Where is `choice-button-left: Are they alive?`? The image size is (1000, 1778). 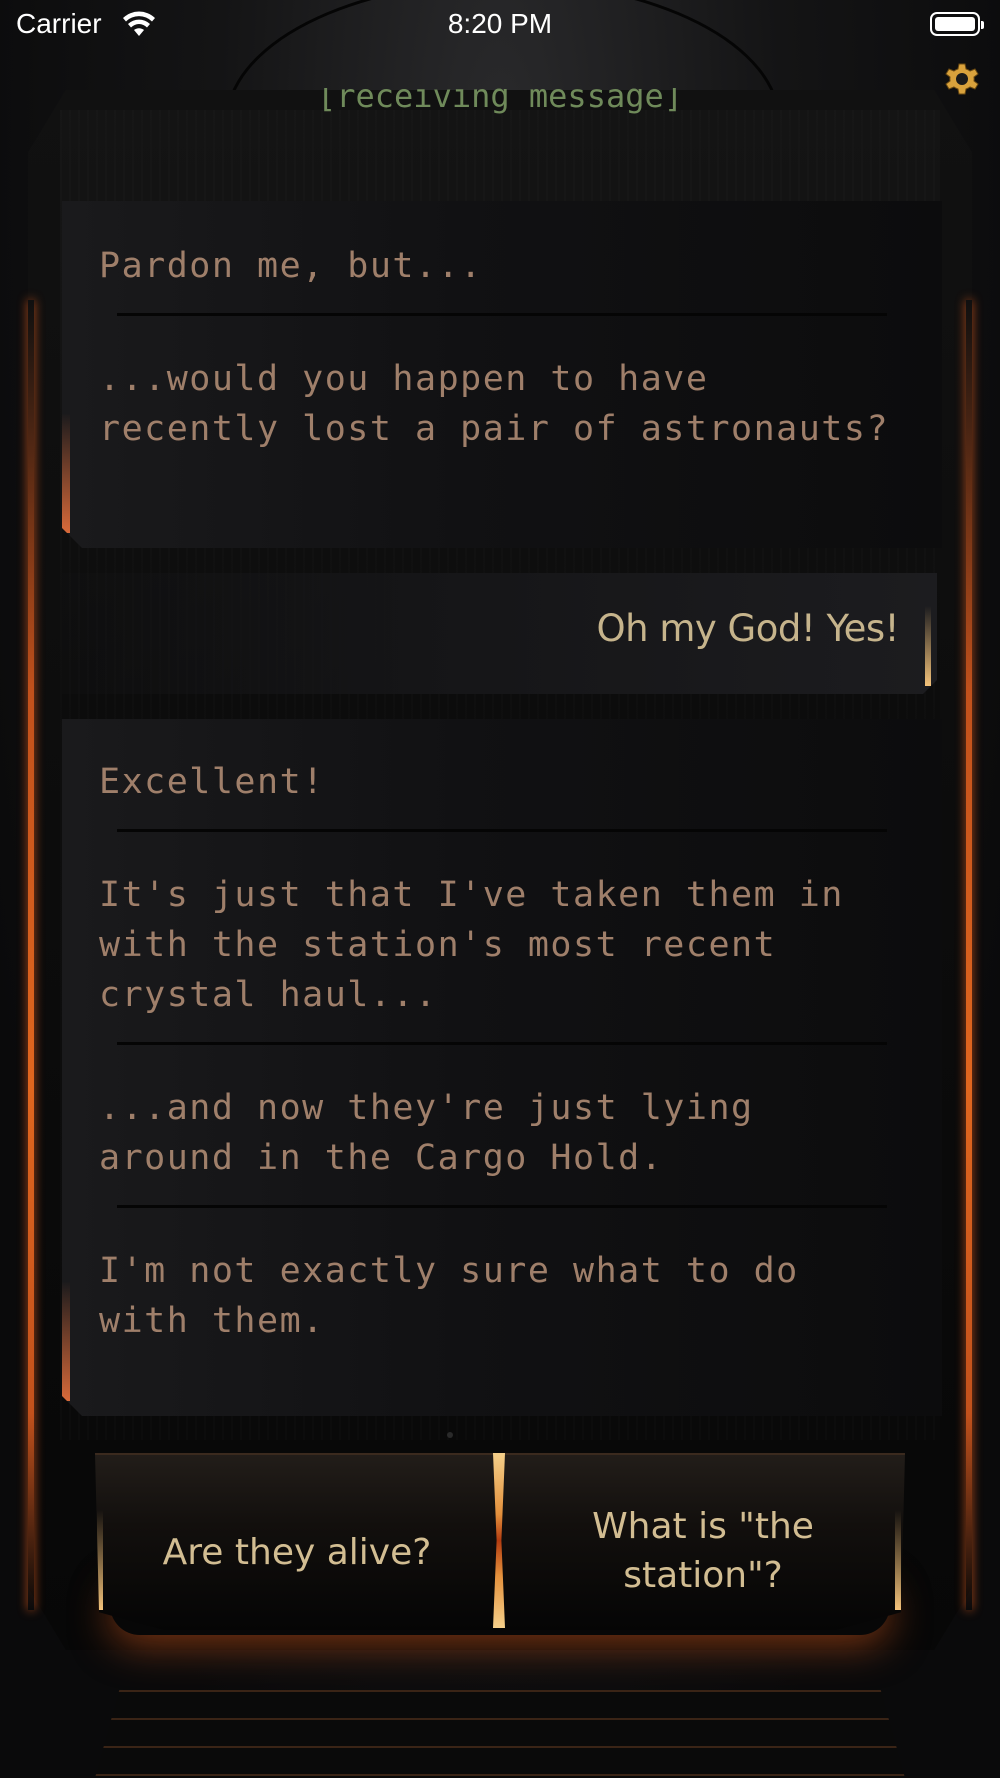
choice-button-left: Are they alive? is located at coordinates (297, 1541).